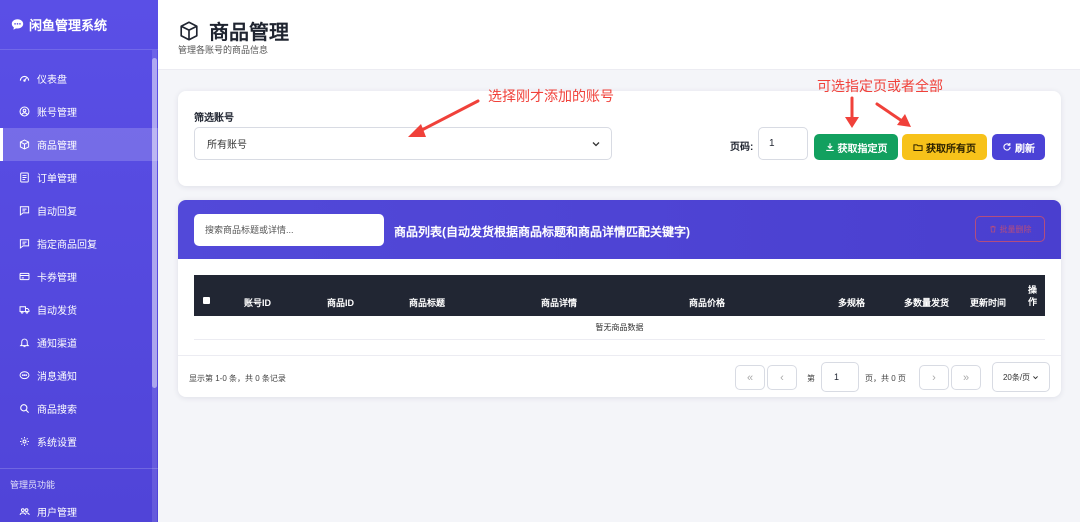  Describe the element at coordinates (934, 377) in the screenshot. I see `next-page-button: ›` at that location.